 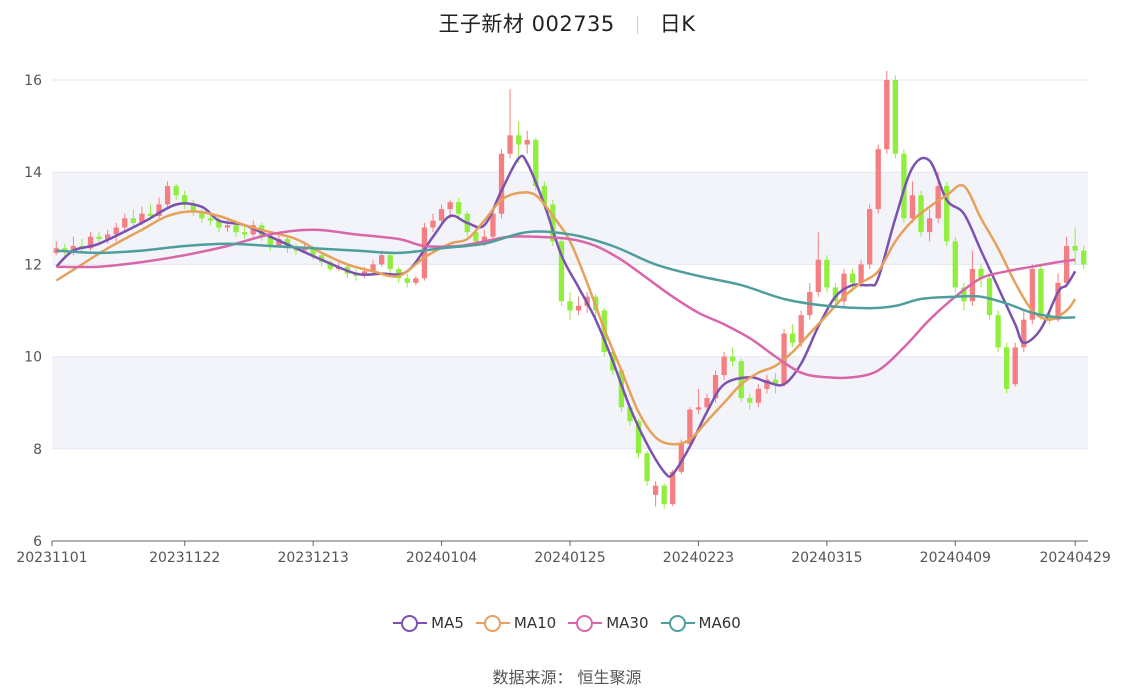 What do you see at coordinates (535, 623) in the screenshot?
I see `legend-label: MA10` at bounding box center [535, 623].